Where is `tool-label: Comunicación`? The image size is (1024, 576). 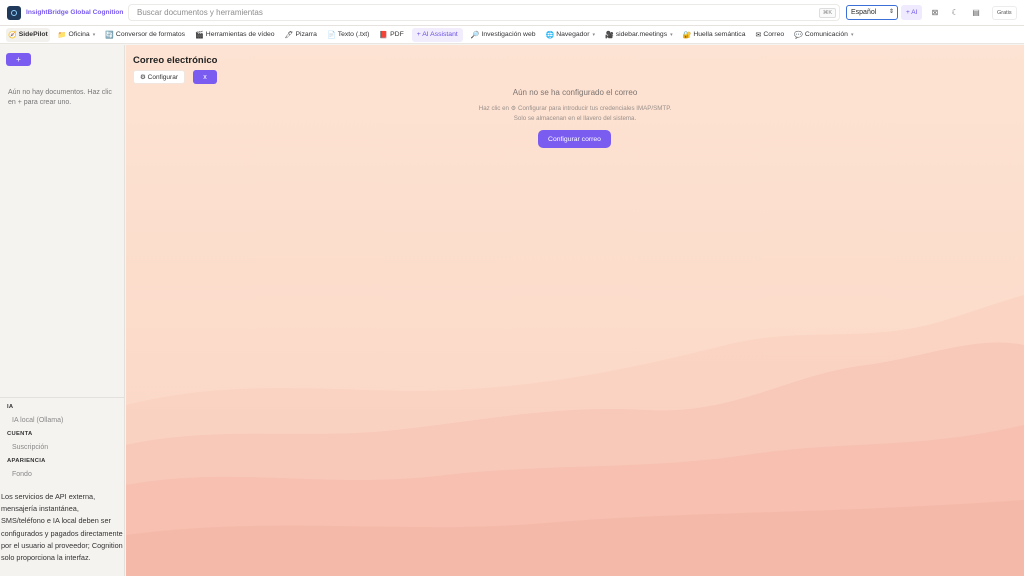
tool-label: Comunicación is located at coordinates (826, 34).